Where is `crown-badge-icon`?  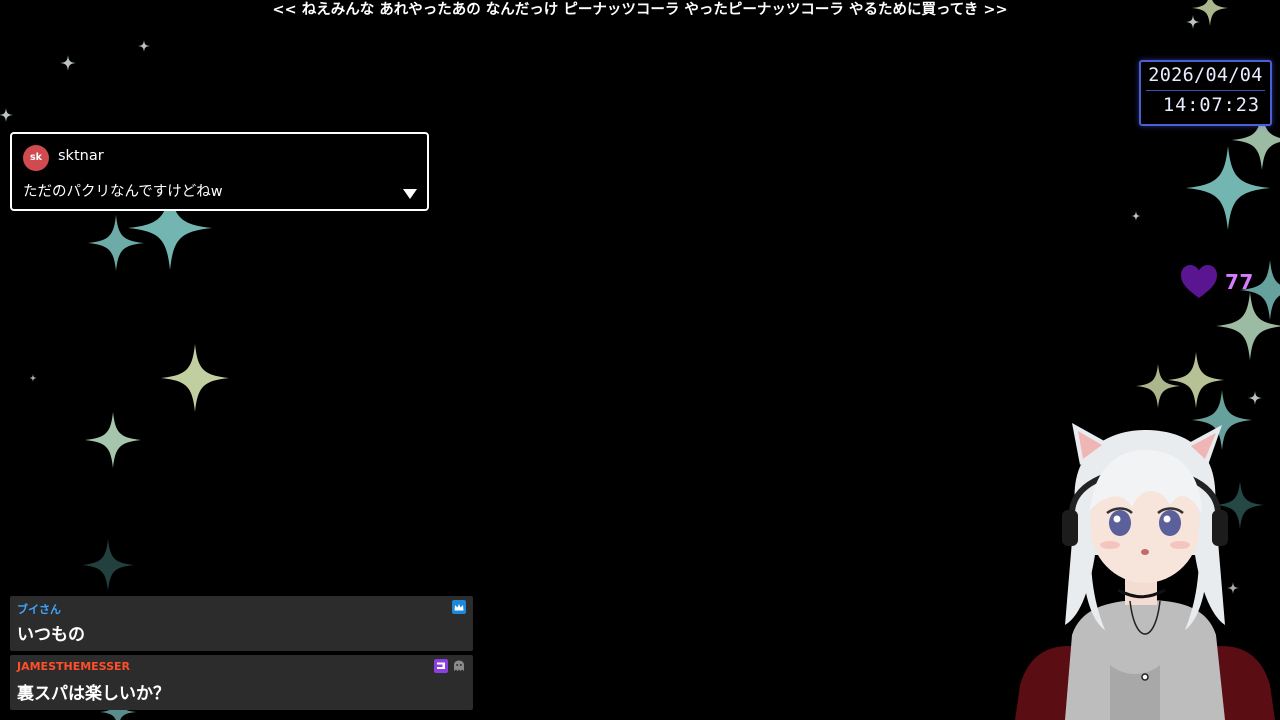 crown-badge-icon is located at coordinates (459, 607).